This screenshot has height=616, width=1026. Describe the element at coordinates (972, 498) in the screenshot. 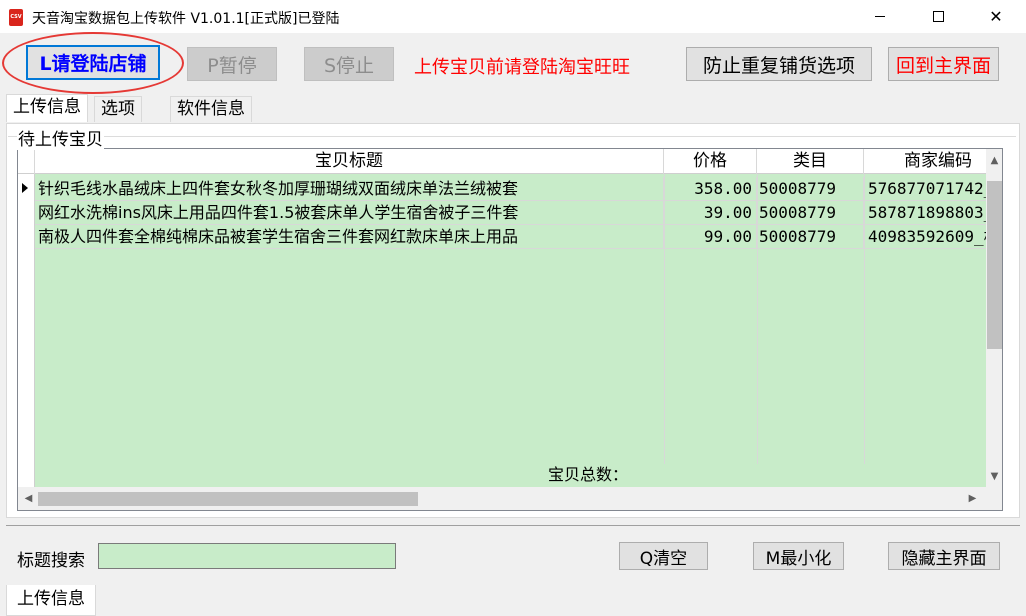

I see `scroll-right-icon: ▶` at that location.